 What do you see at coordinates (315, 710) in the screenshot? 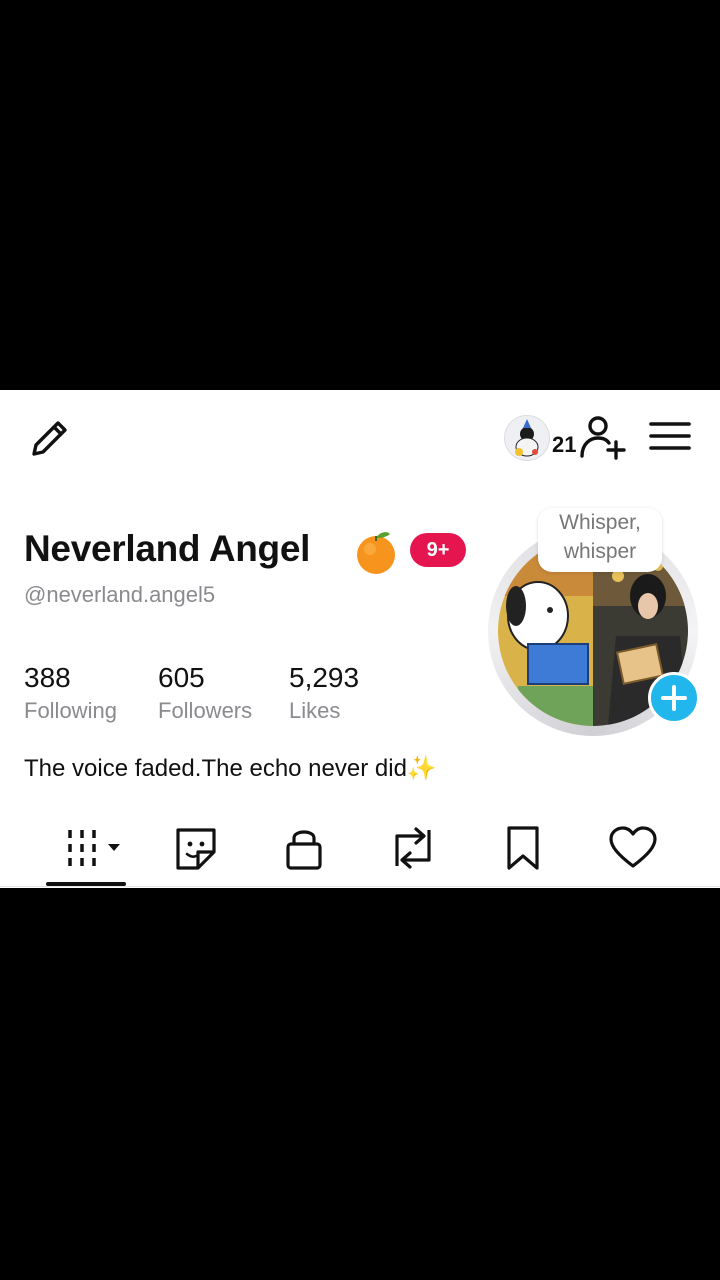
I see `likes-label: Likes` at bounding box center [315, 710].